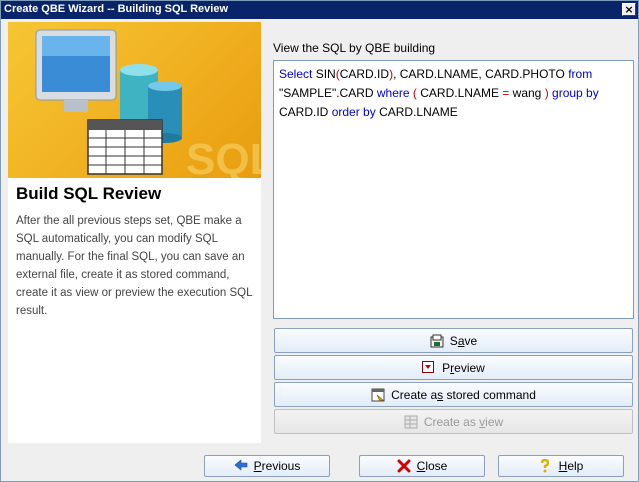  What do you see at coordinates (580, 74) in the screenshot?
I see `sql-keyword-from: from` at bounding box center [580, 74].